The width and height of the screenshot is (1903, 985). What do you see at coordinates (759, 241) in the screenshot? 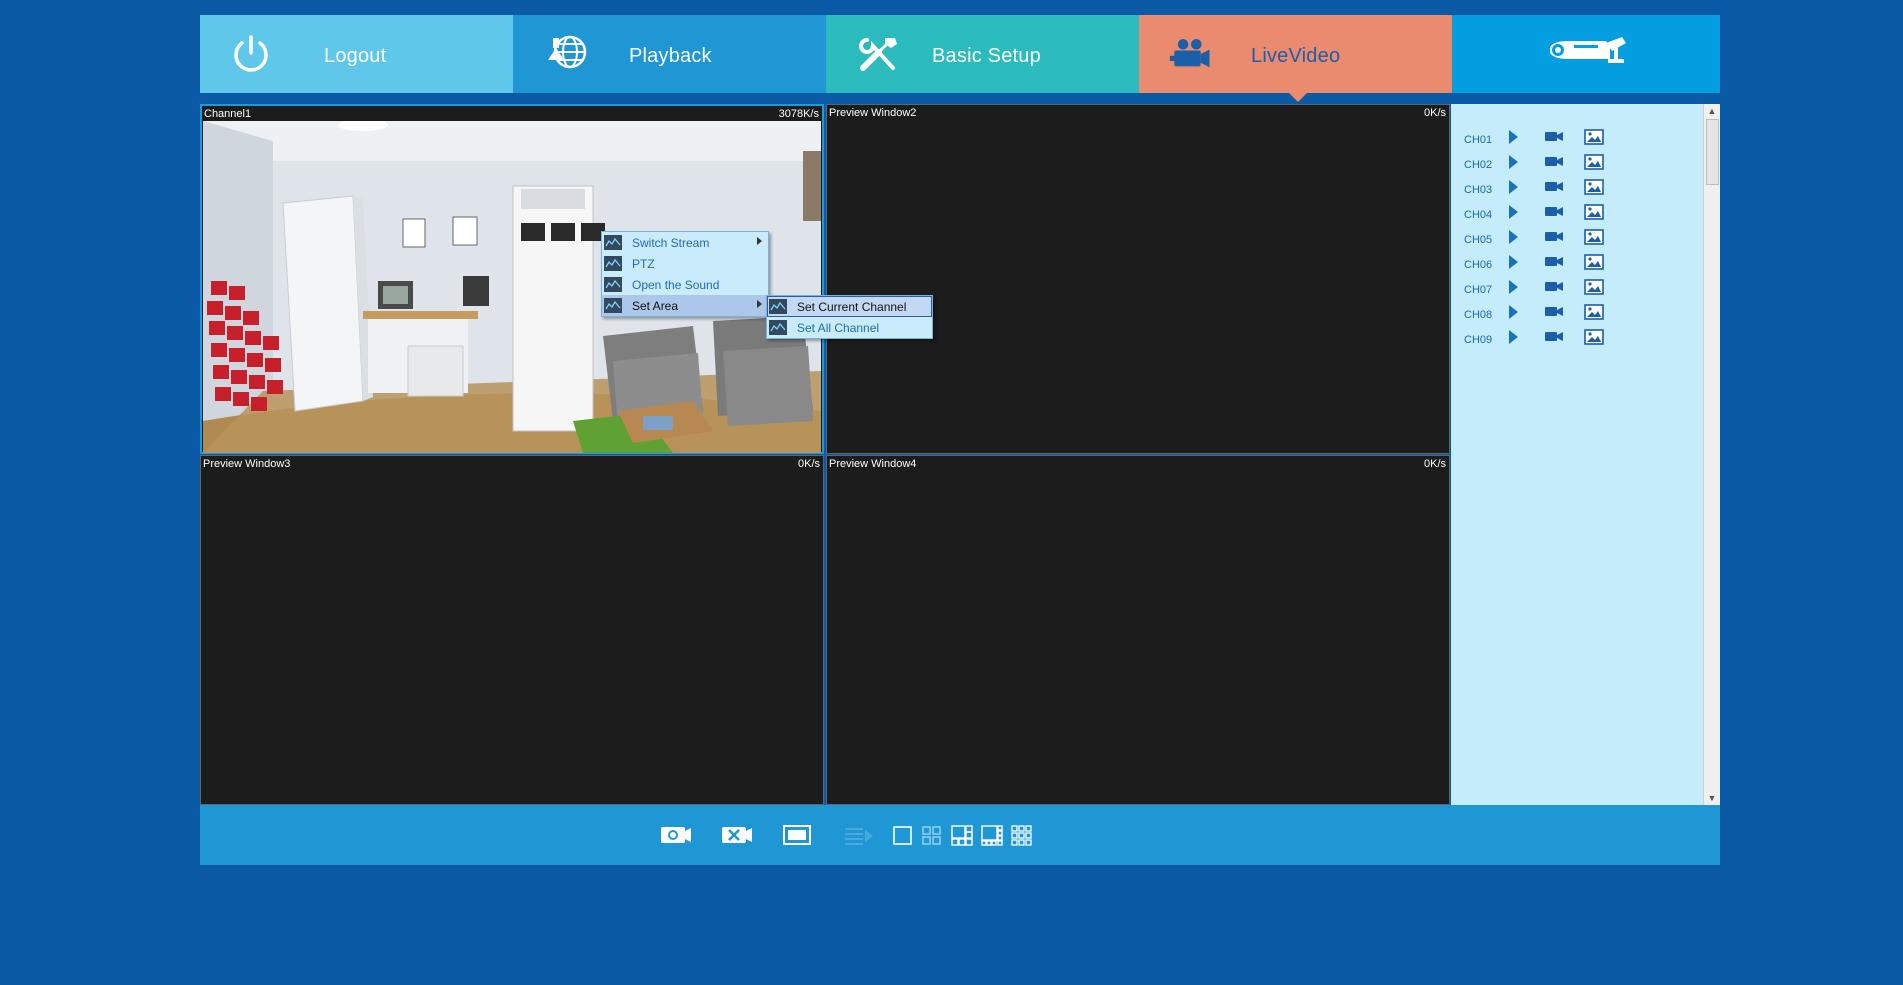
I see `submenu-arrow-icon` at bounding box center [759, 241].